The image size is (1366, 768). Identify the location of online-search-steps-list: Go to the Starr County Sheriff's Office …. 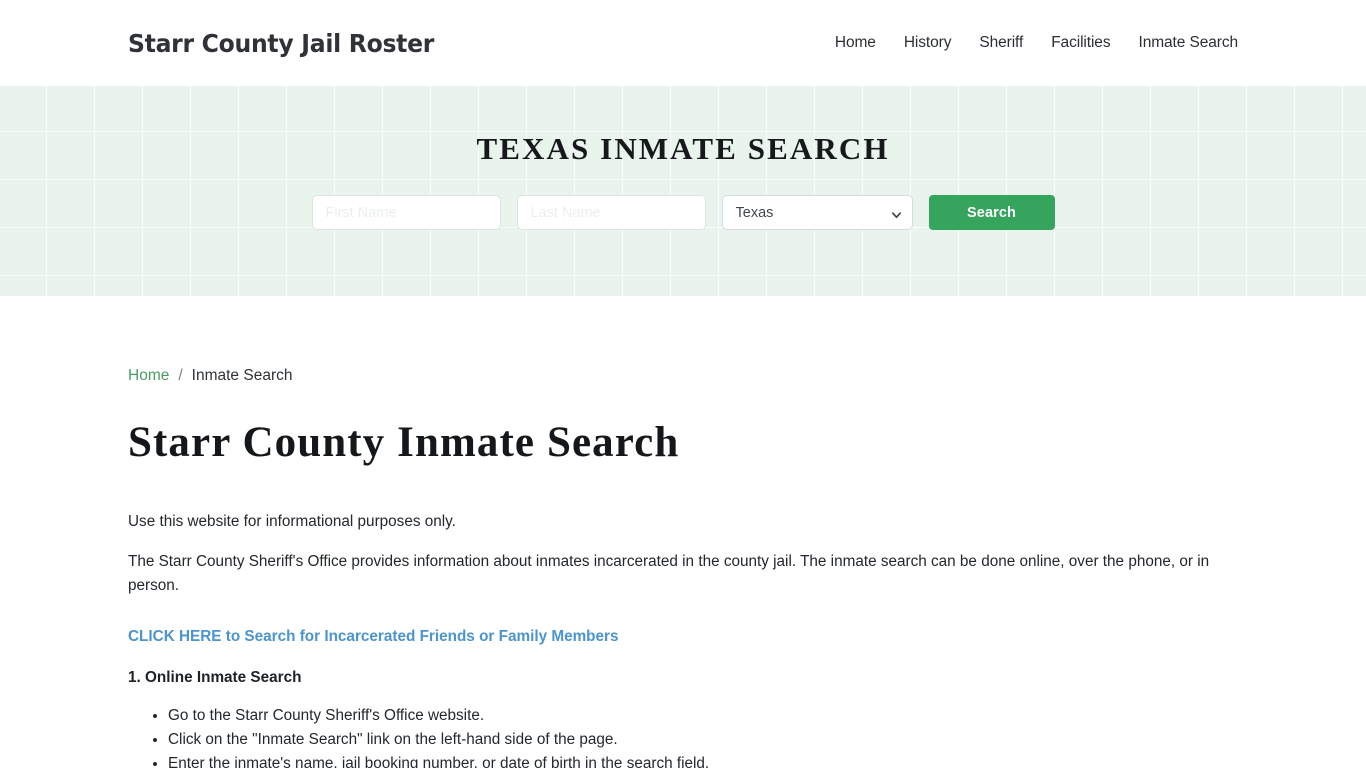
(683, 736).